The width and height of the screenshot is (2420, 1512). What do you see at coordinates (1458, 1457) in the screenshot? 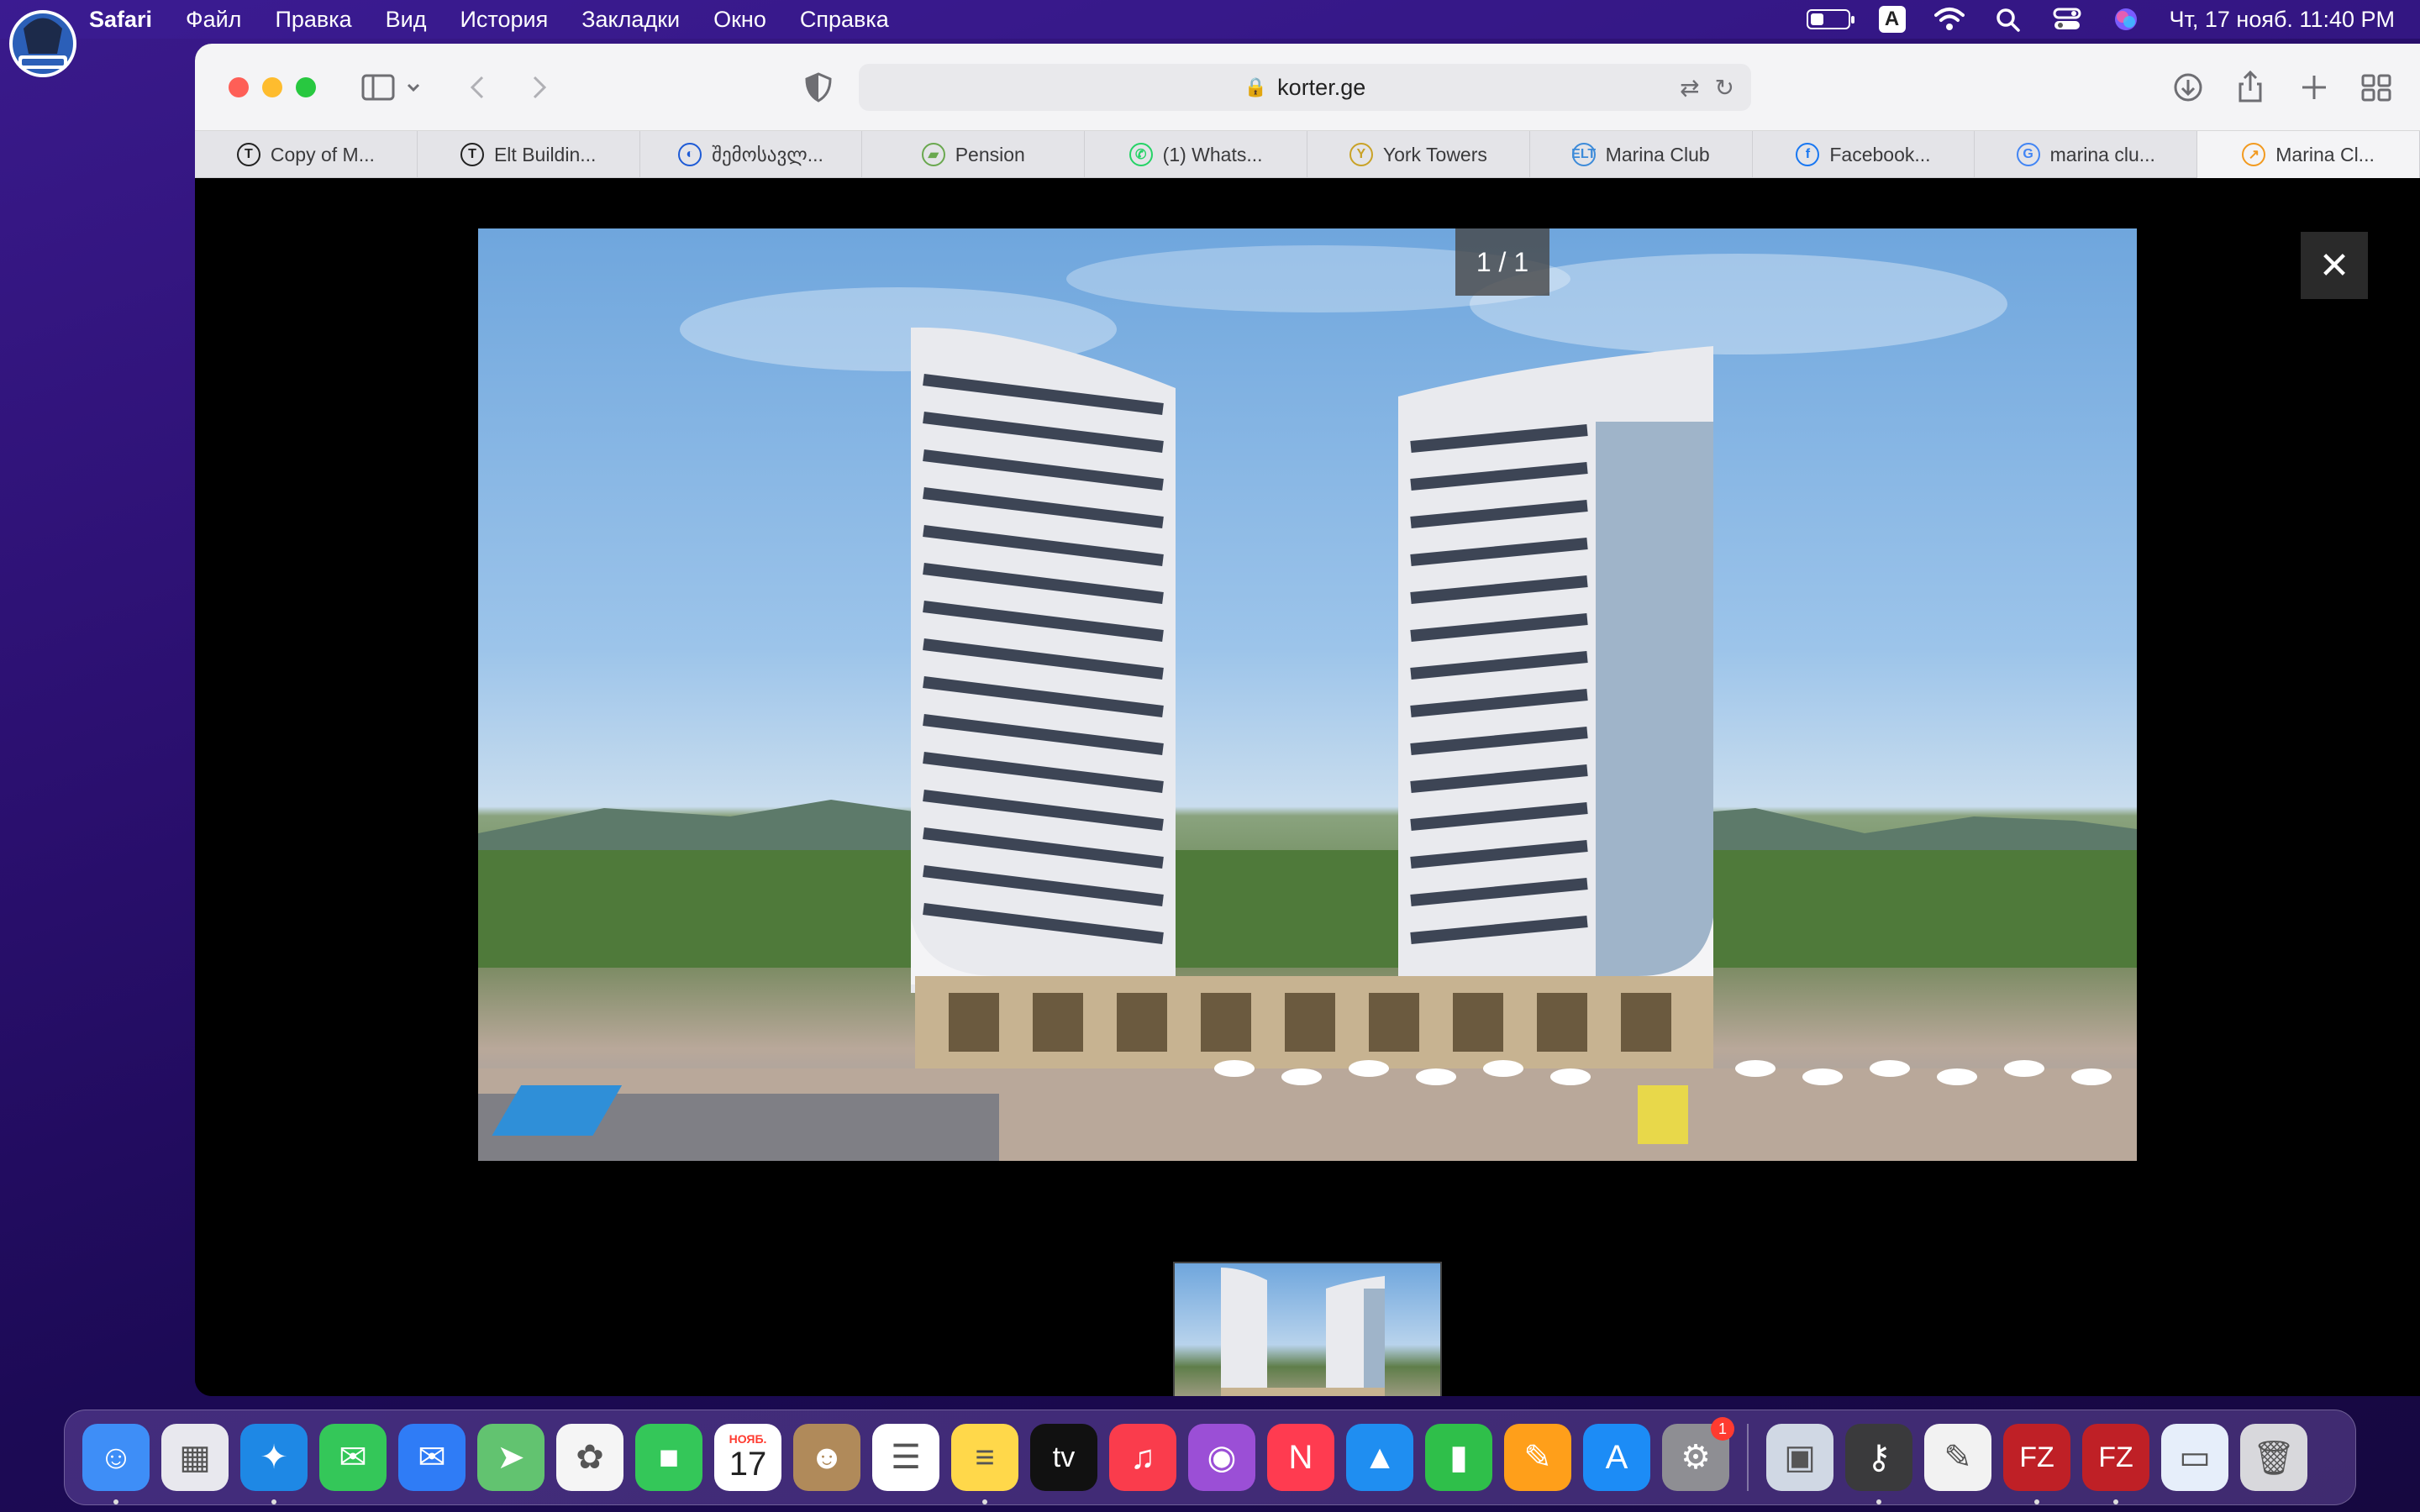
I see `numbers-icon: ▮` at bounding box center [1458, 1457].